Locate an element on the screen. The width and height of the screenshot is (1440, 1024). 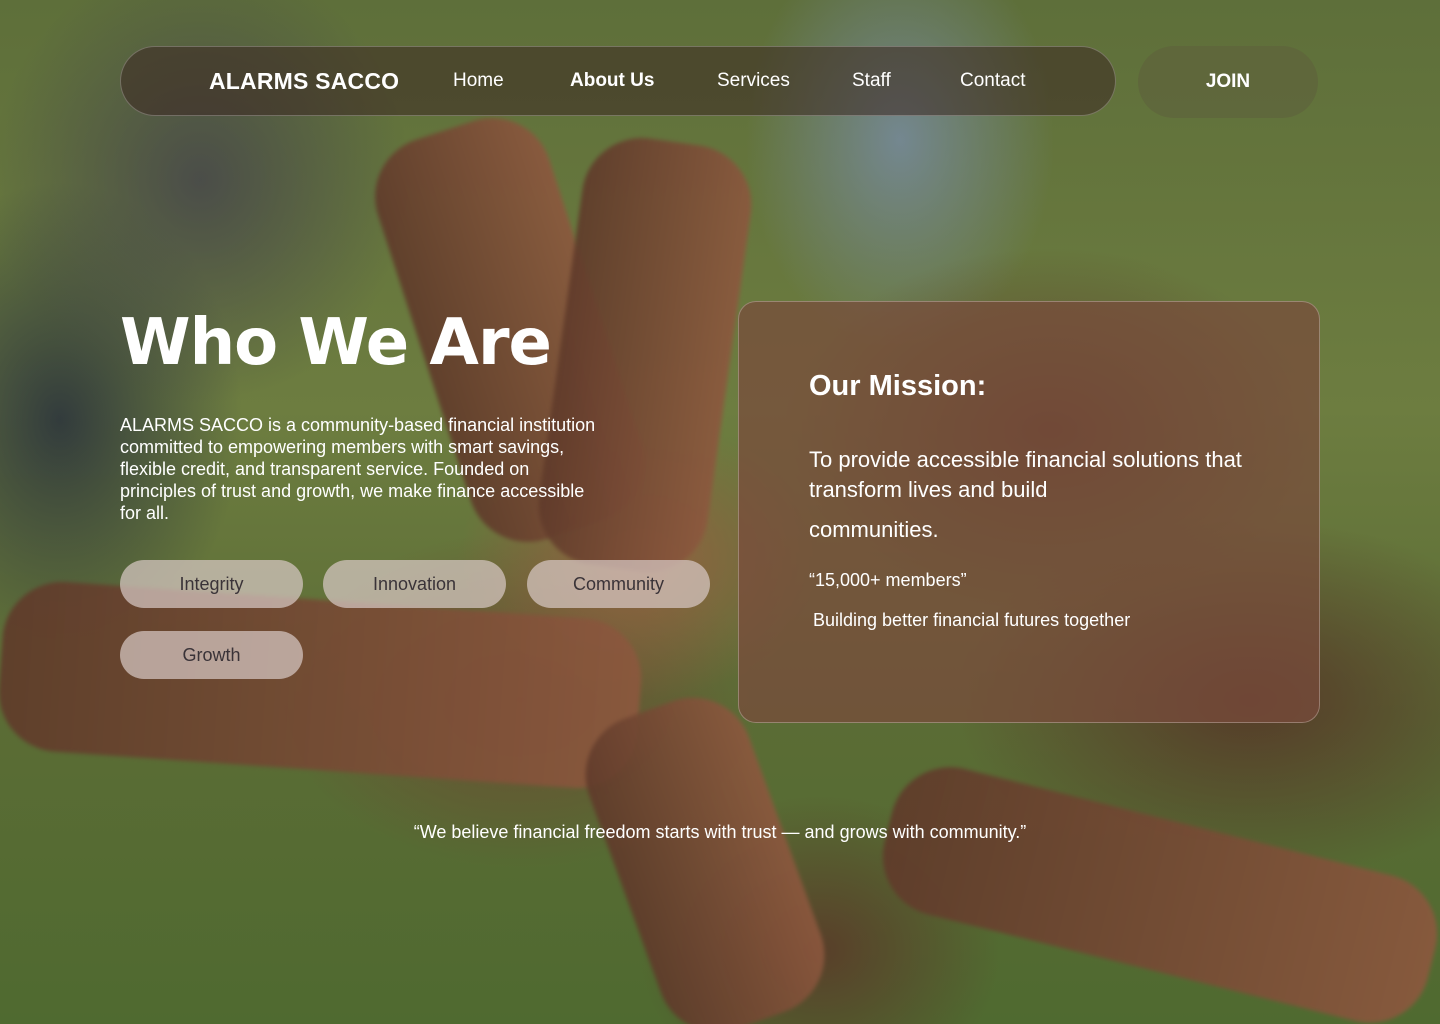
nav-link-home: Home is located at coordinates (478, 81).